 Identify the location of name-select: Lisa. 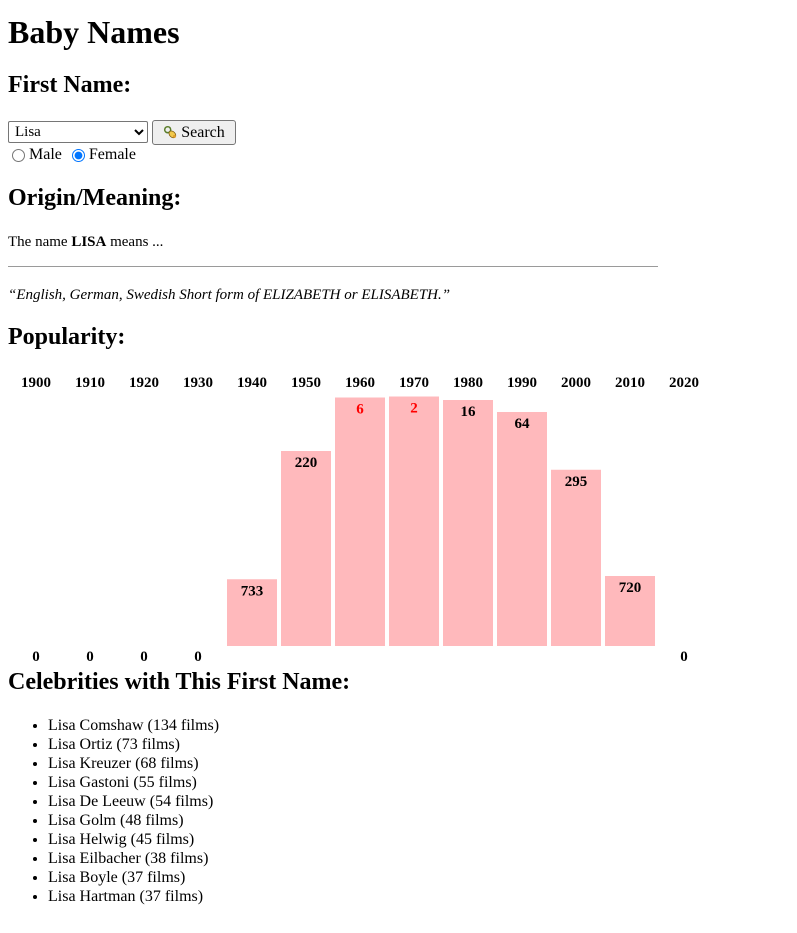
(78, 132).